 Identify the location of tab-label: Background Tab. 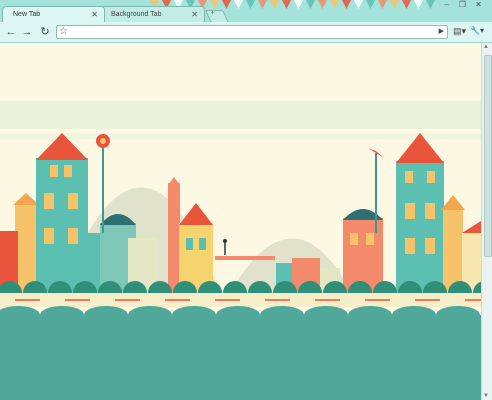
(136, 14).